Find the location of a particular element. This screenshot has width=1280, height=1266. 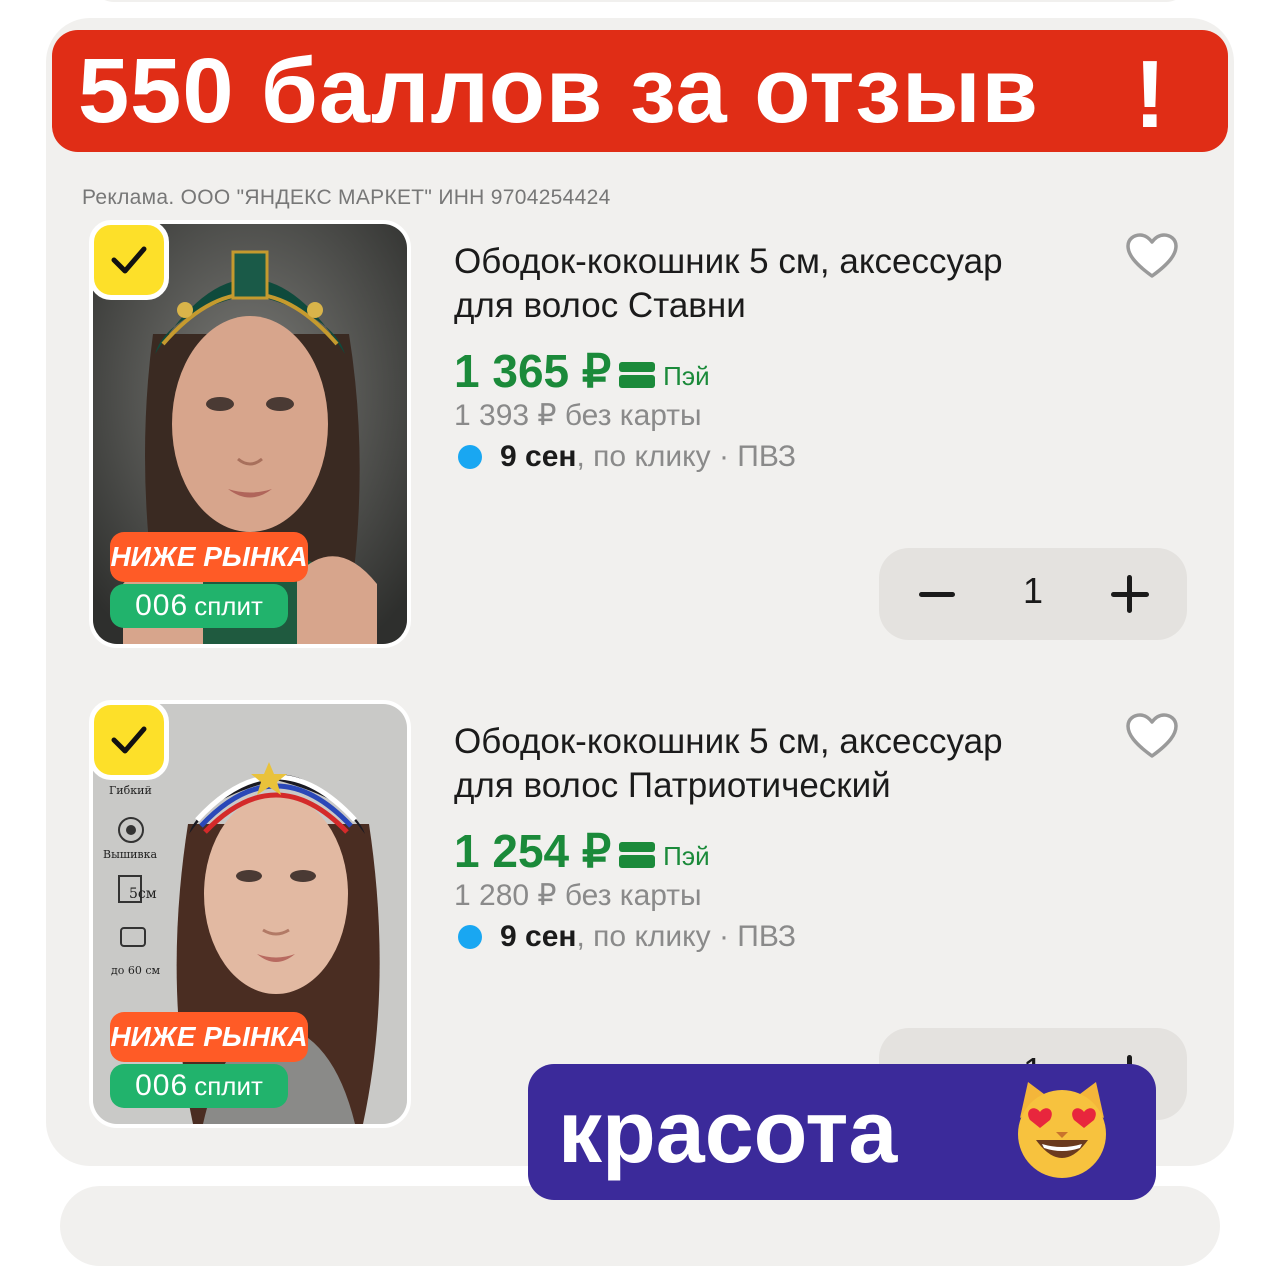

product-title-line: для волос Ставни is located at coordinates (600, 305).